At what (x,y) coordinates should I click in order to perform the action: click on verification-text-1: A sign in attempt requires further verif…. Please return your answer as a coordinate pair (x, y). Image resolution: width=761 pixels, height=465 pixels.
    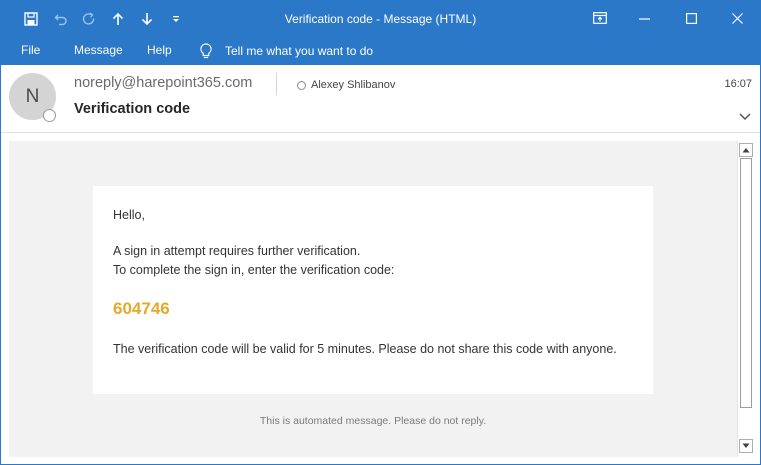
    Looking at the image, I should click on (237, 251).